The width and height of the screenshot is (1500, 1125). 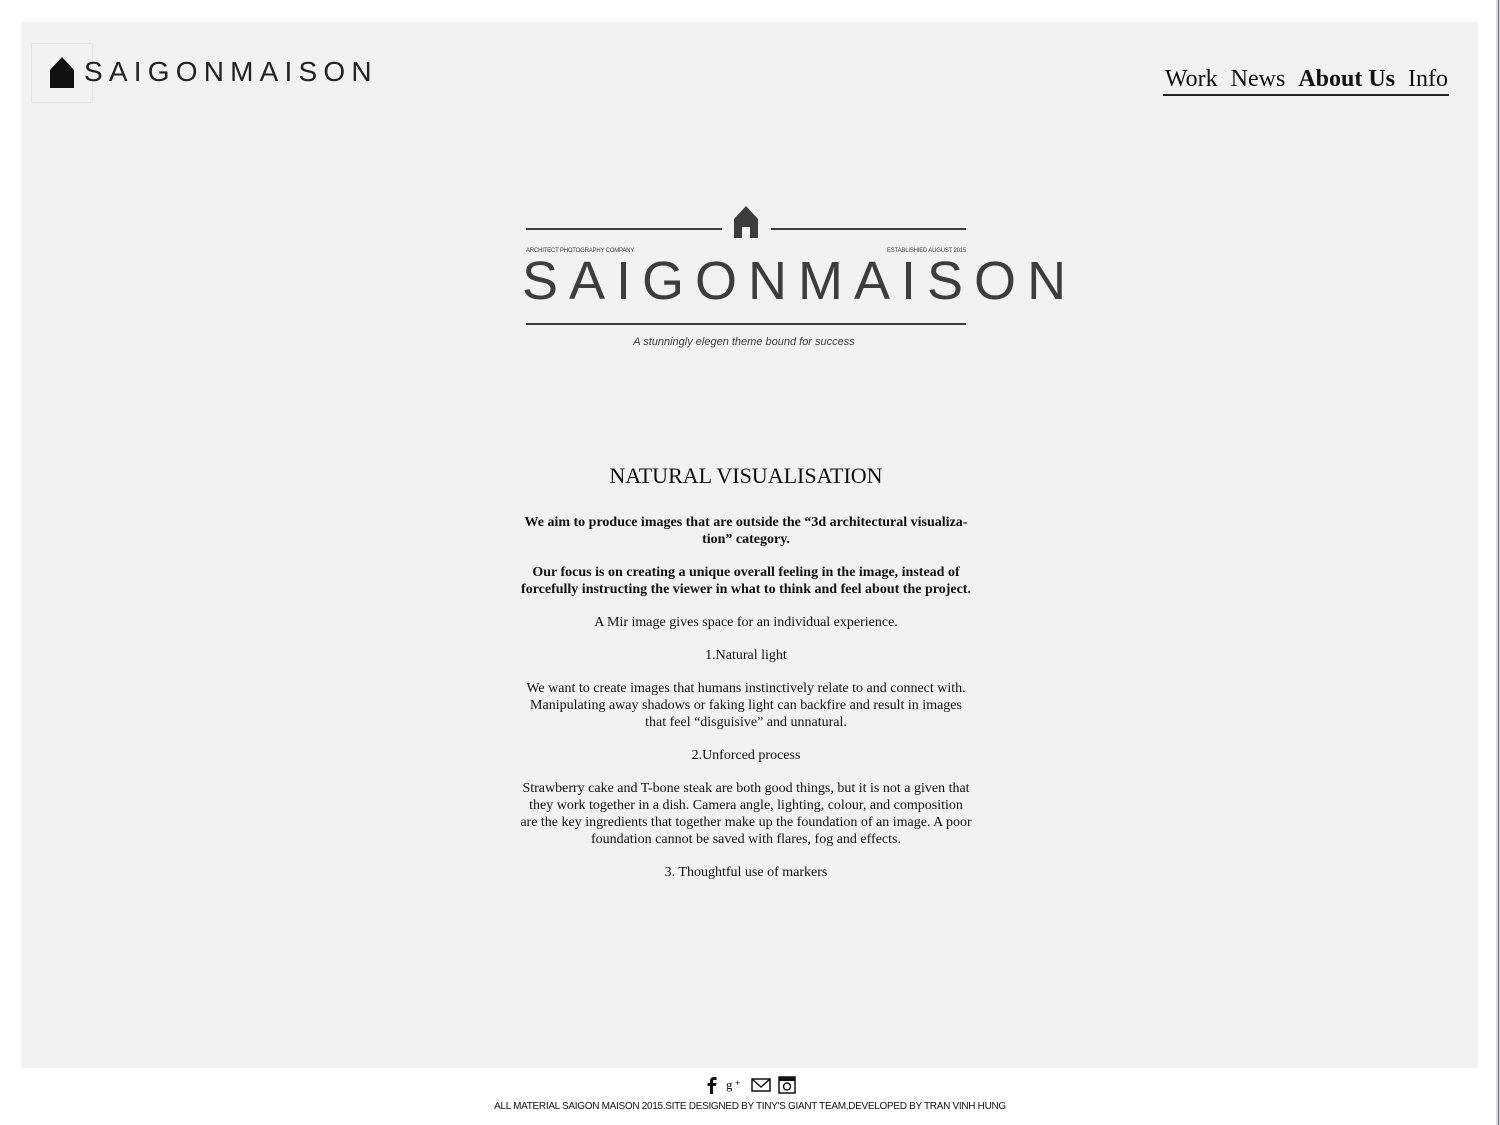 What do you see at coordinates (746, 324) in the screenshot?
I see `emblem-rule-bottom` at bounding box center [746, 324].